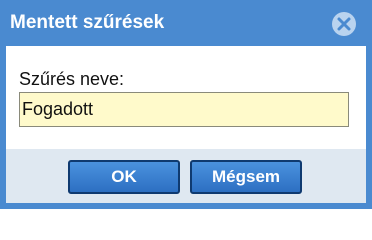  I want to click on cancel-button: Mégsem, so click(246, 177).